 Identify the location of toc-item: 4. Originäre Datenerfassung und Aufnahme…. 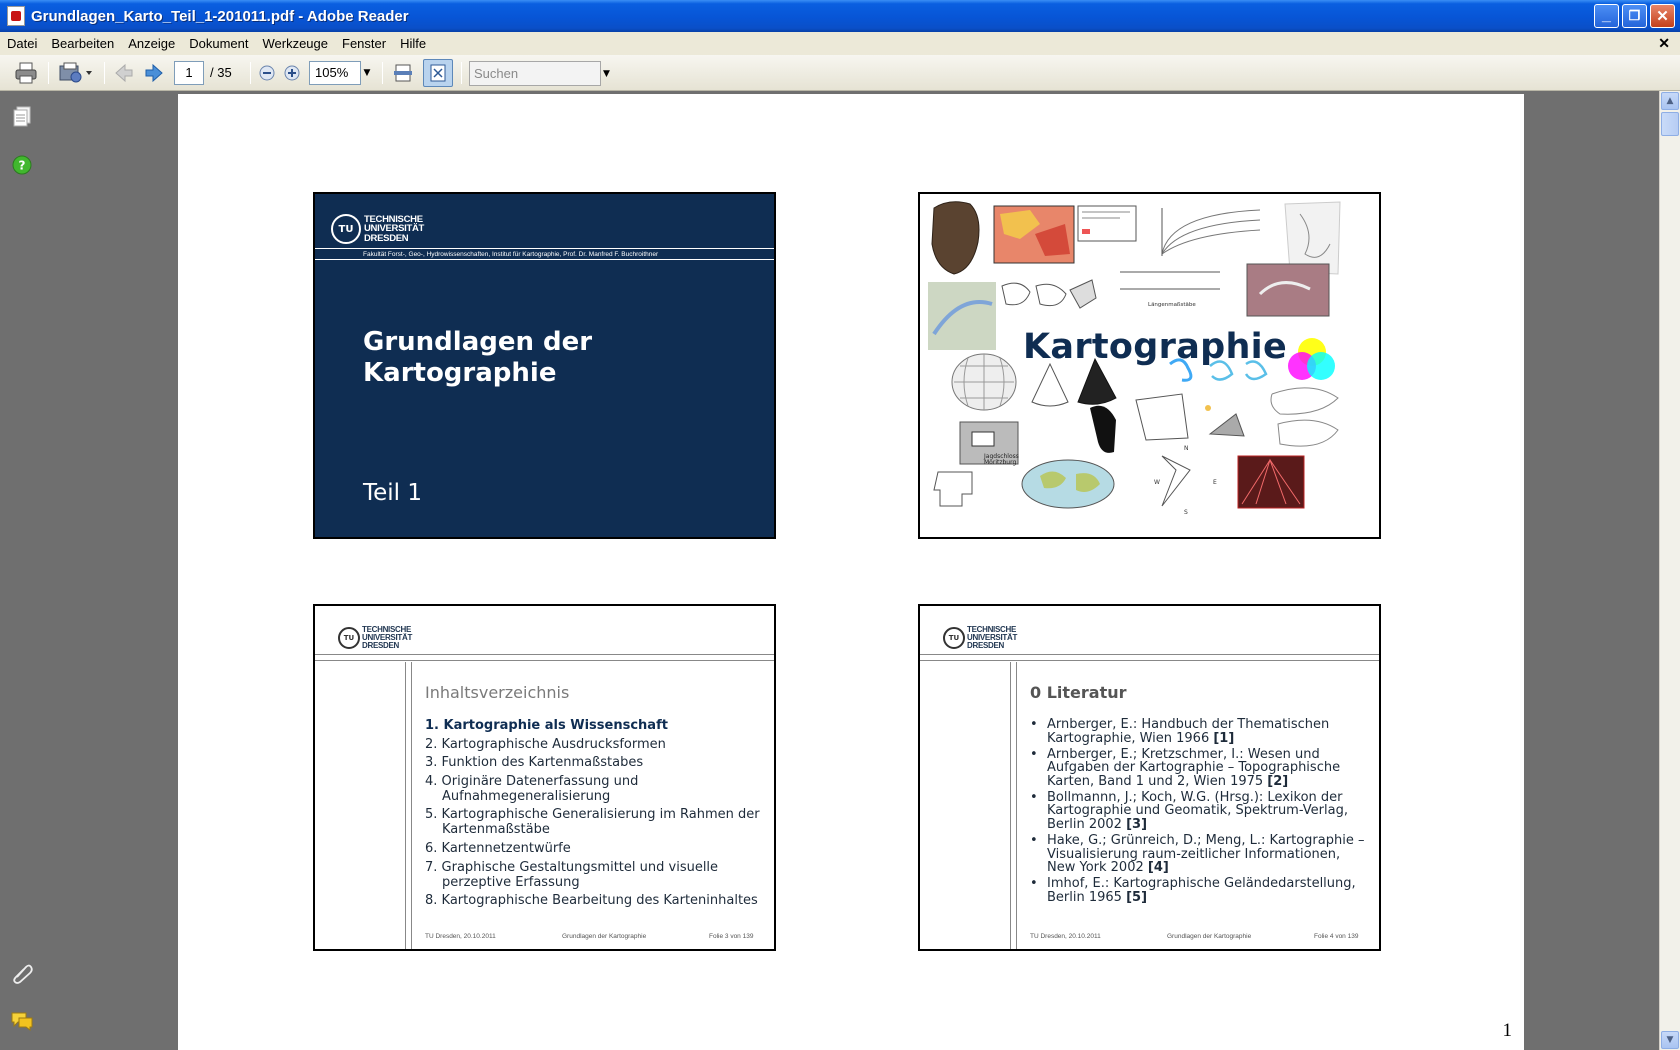
(532, 788).